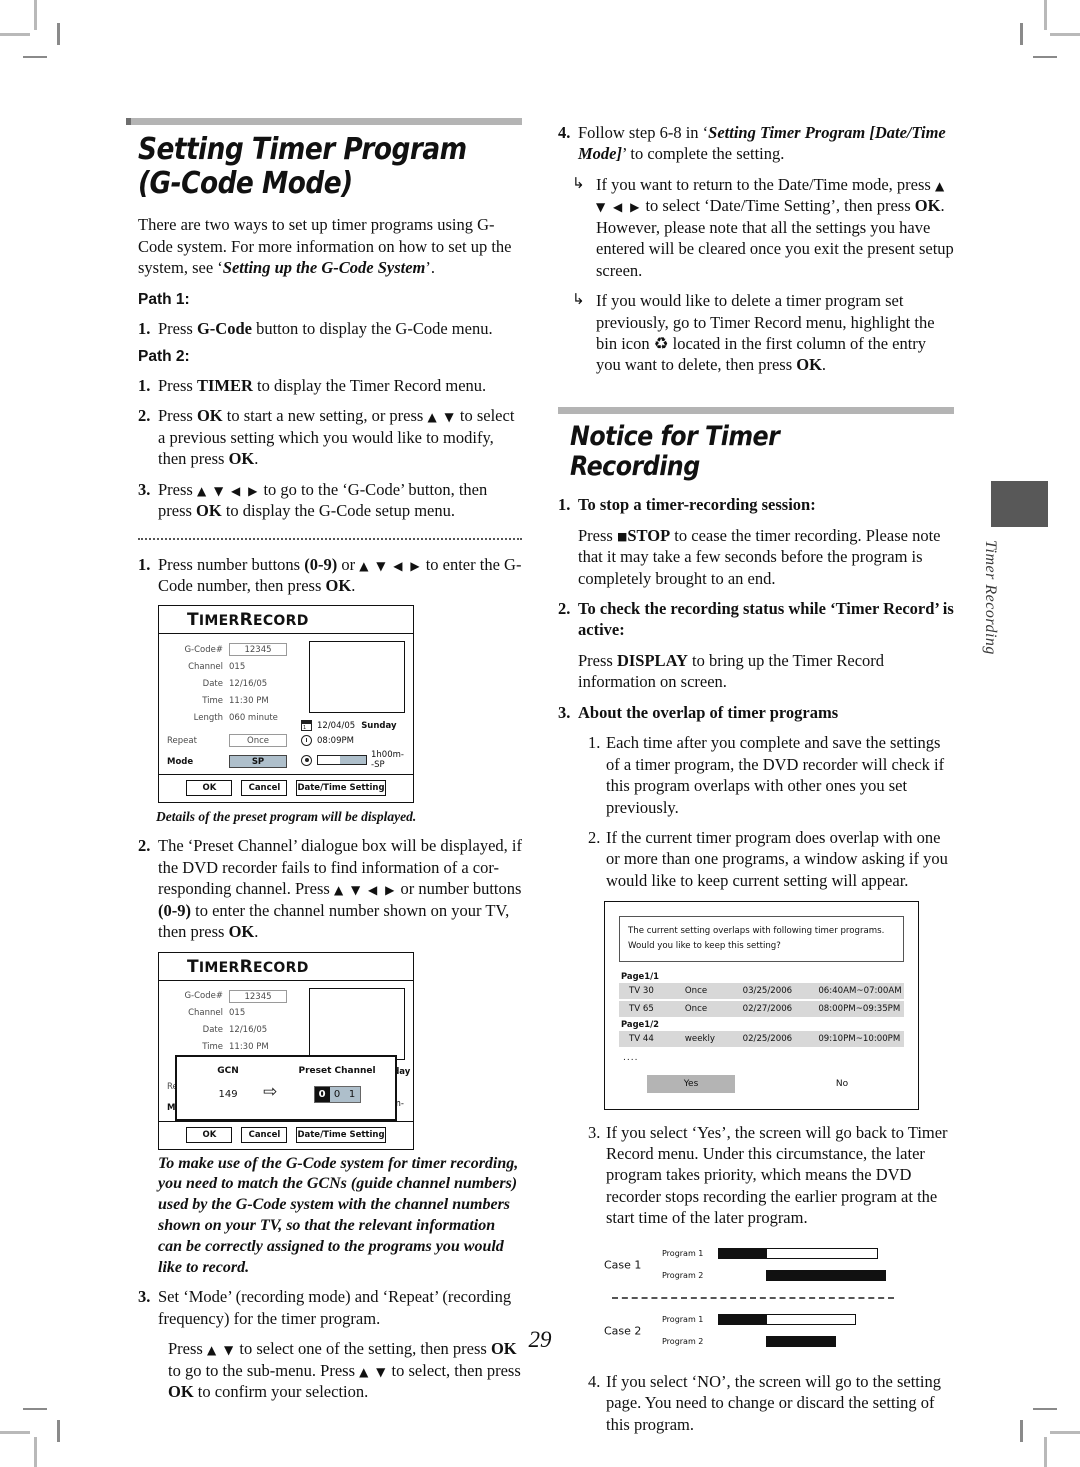 The height and width of the screenshot is (1467, 1080). I want to click on preset-channel-input: 0 0 1, so click(337, 1094).